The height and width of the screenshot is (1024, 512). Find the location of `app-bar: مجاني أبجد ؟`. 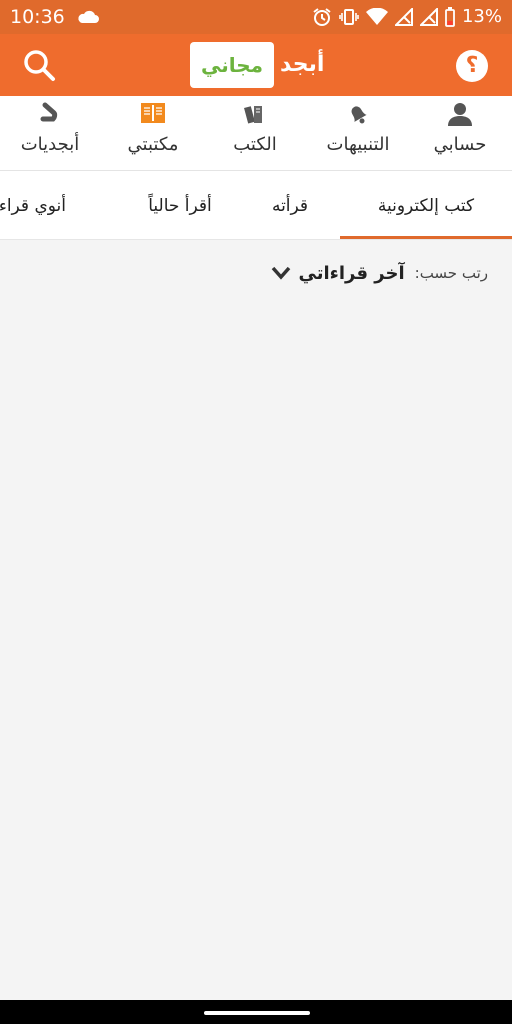

app-bar: مجاني أبجد ؟ is located at coordinates (256, 65).